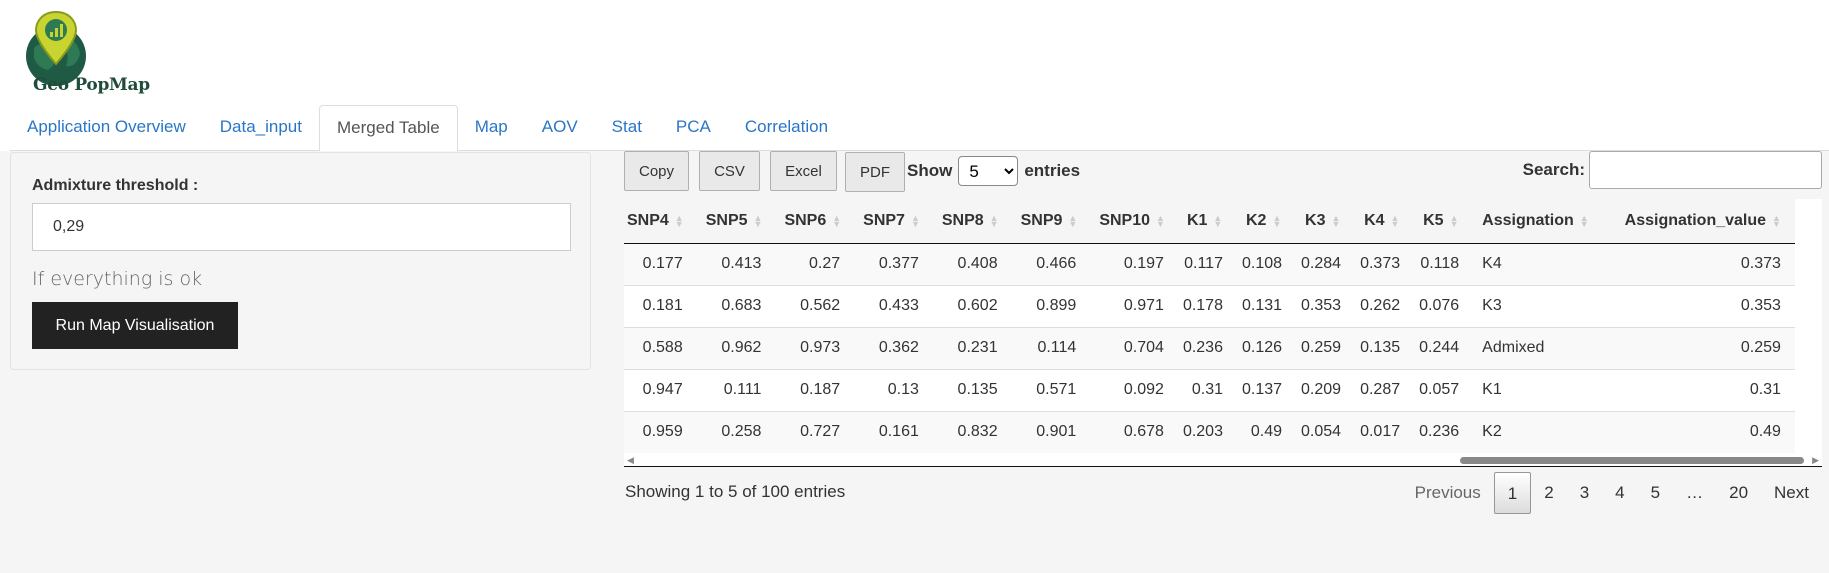 This screenshot has height=573, width=1829. I want to click on col-header-k5: K5 ▲ ▼, so click(1441, 221).